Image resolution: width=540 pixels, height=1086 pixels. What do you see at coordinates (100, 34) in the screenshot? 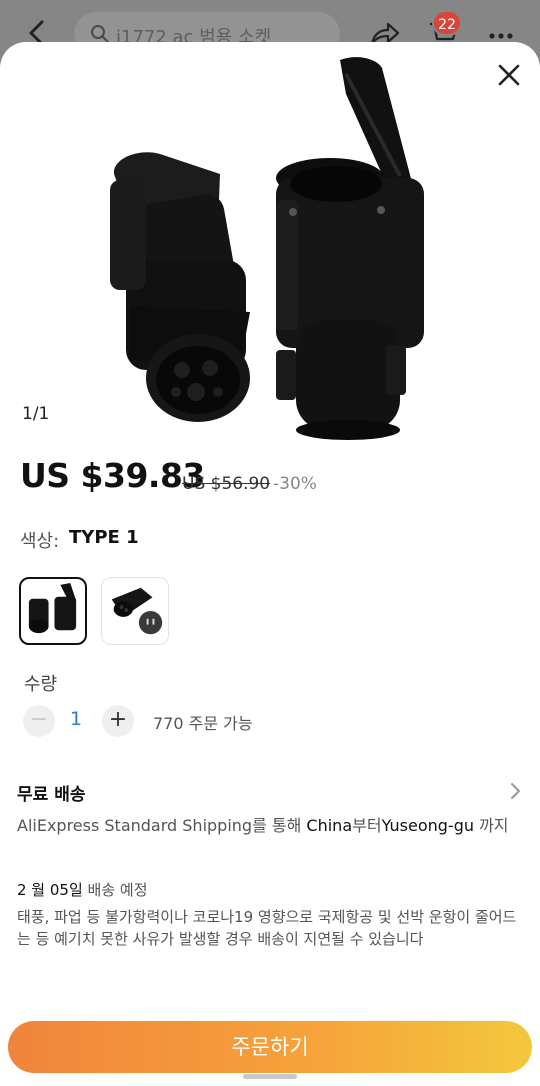
I see `search-icon` at bounding box center [100, 34].